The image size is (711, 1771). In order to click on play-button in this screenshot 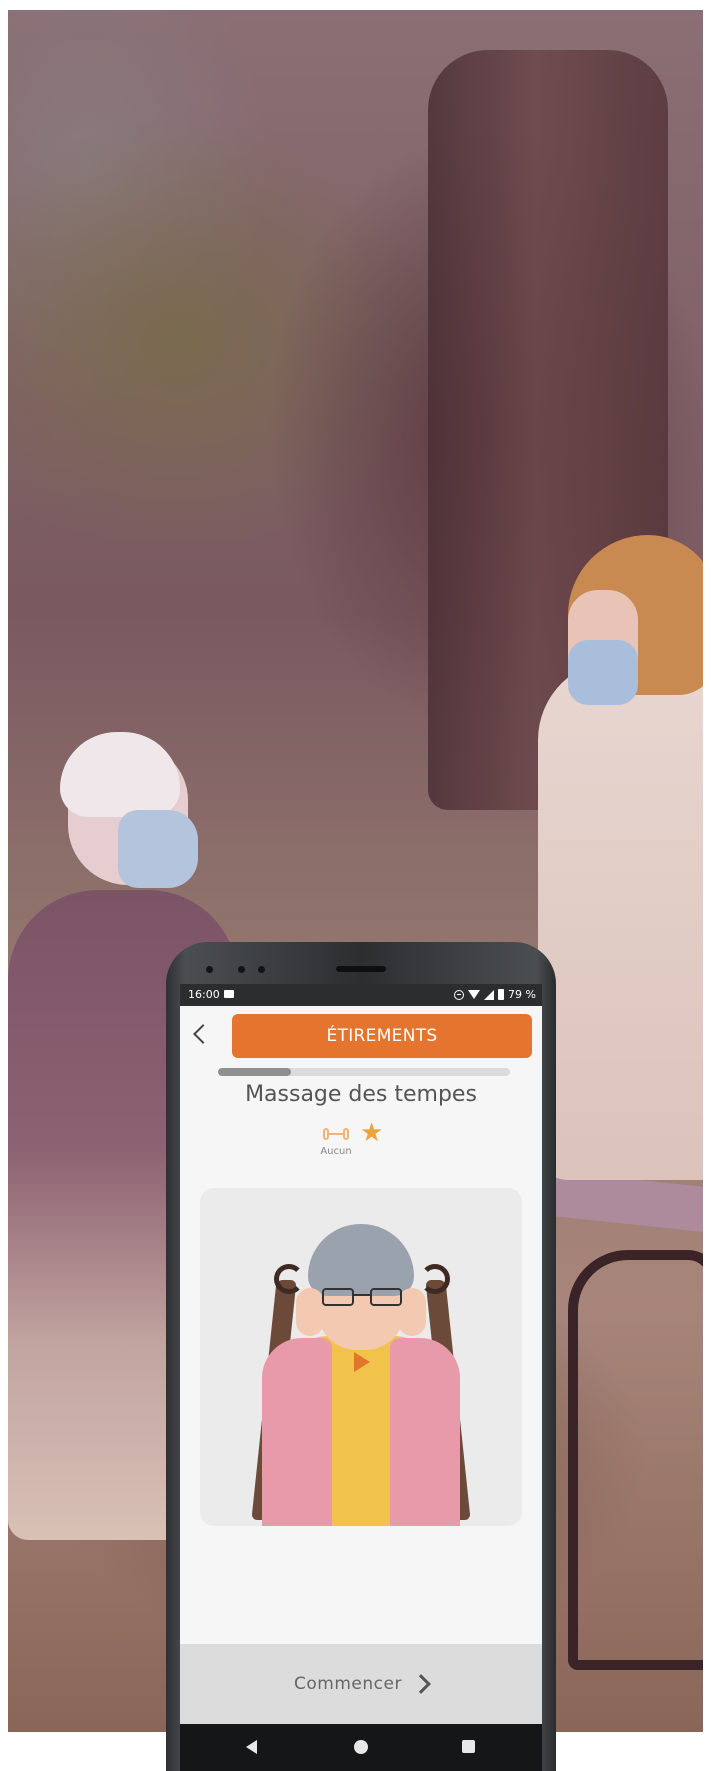, I will do `click(362, 1362)`.